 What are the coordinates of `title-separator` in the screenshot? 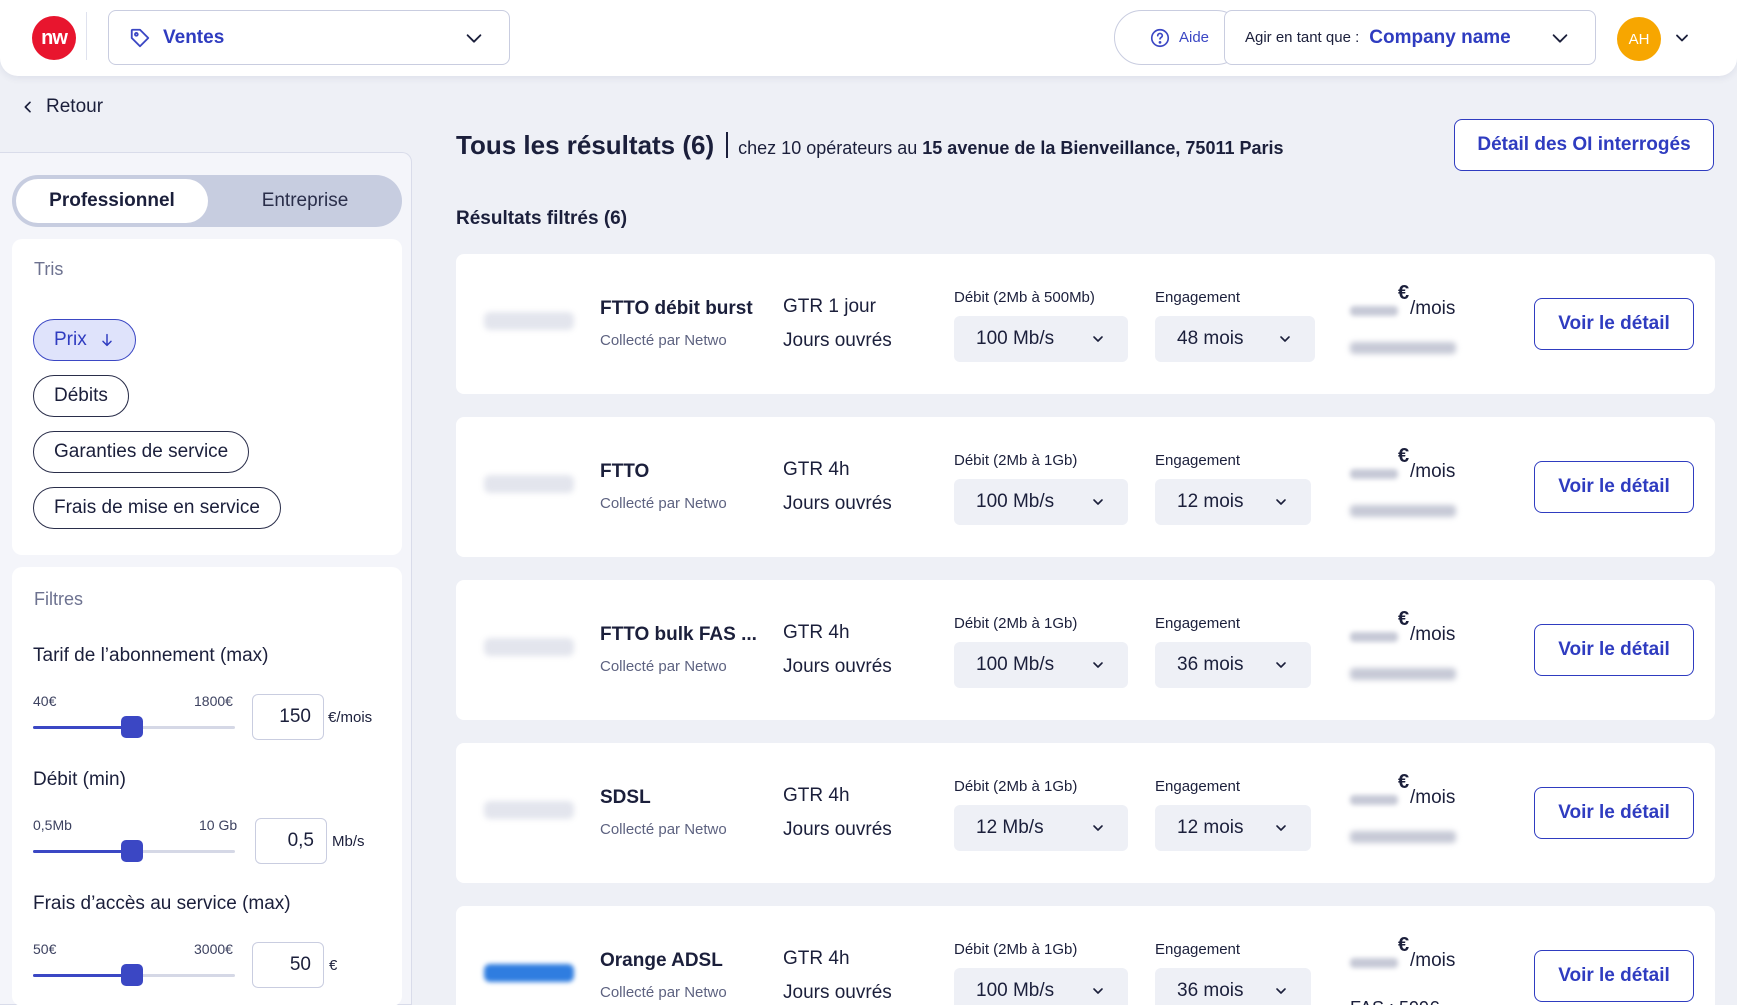 It's located at (727, 145).